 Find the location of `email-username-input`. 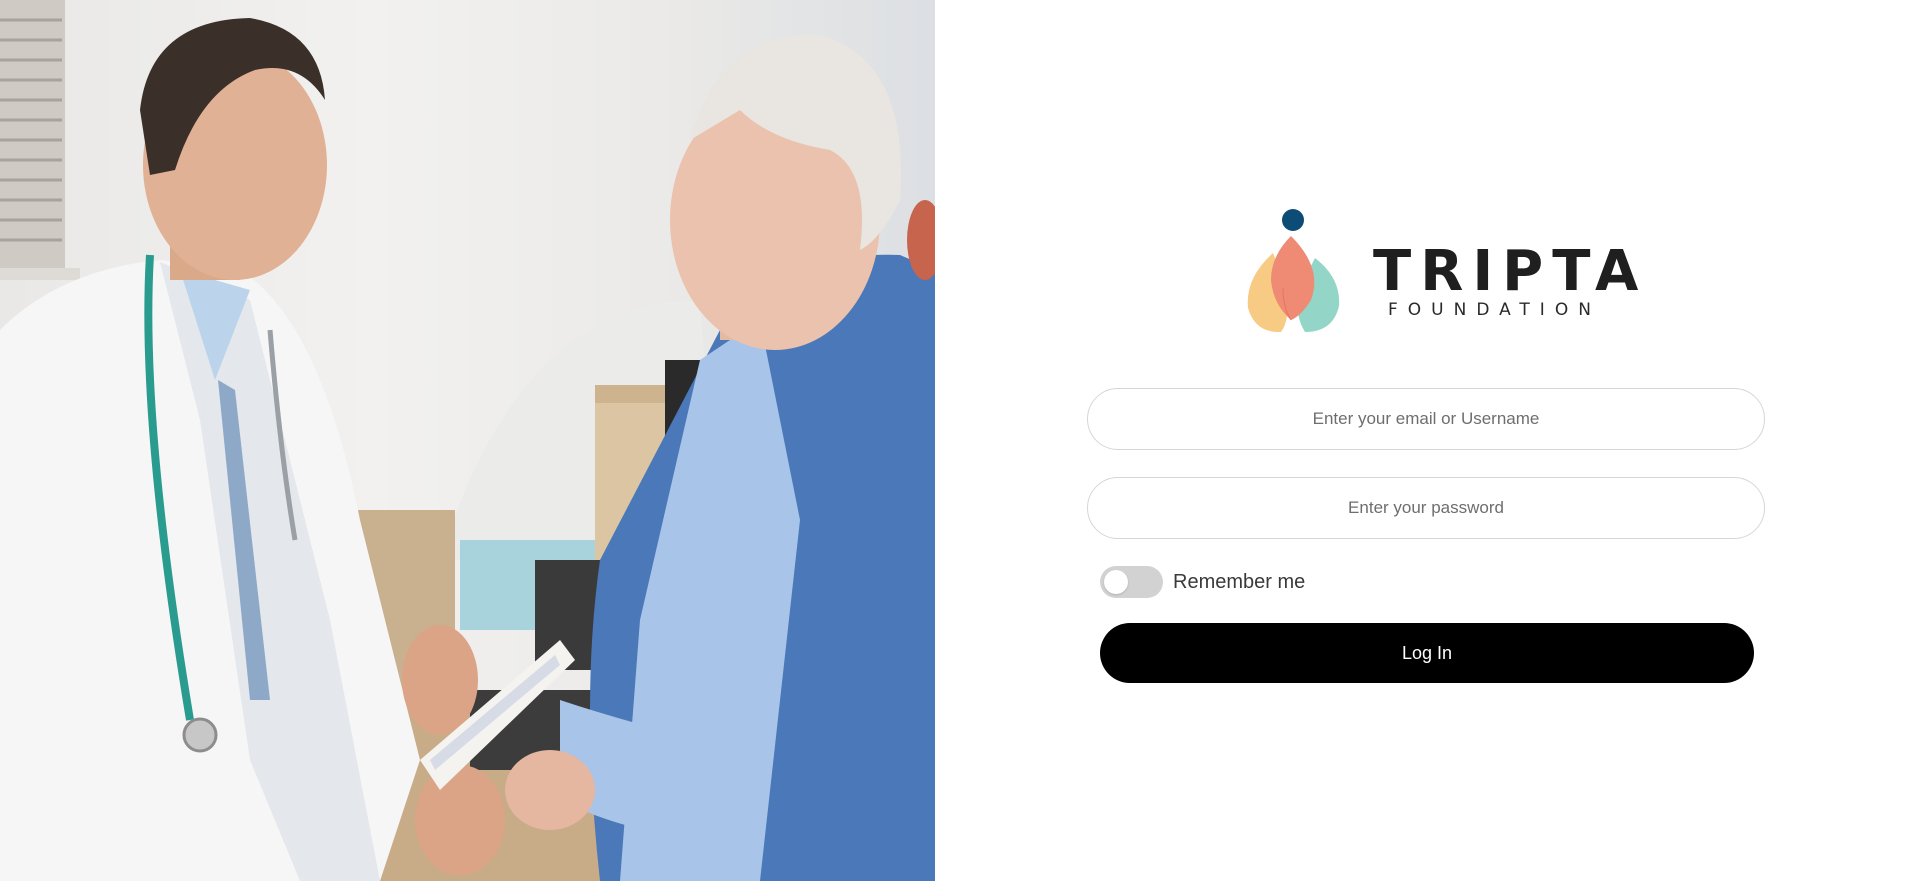

email-username-input is located at coordinates (1426, 419).